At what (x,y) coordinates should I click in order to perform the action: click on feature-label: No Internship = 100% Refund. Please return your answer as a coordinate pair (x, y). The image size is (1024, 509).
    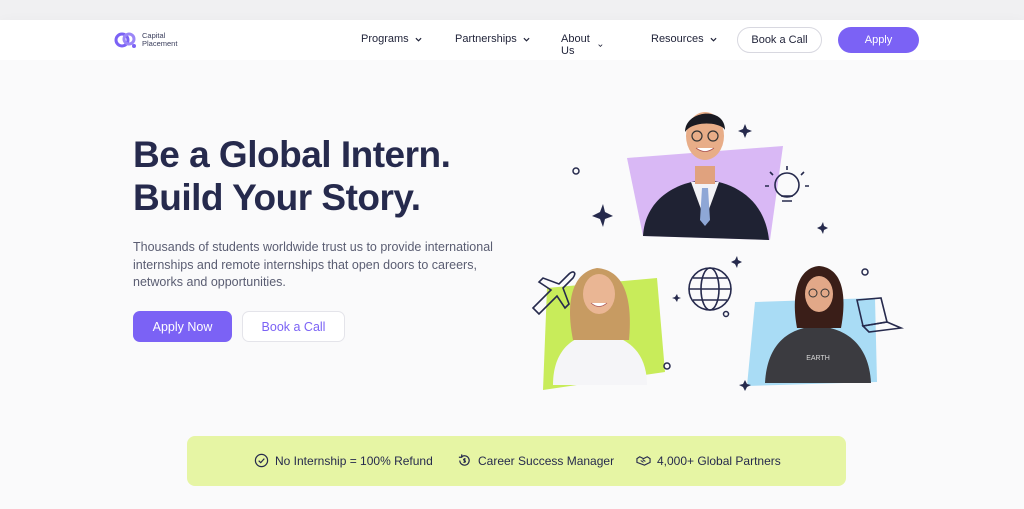
    Looking at the image, I should click on (354, 460).